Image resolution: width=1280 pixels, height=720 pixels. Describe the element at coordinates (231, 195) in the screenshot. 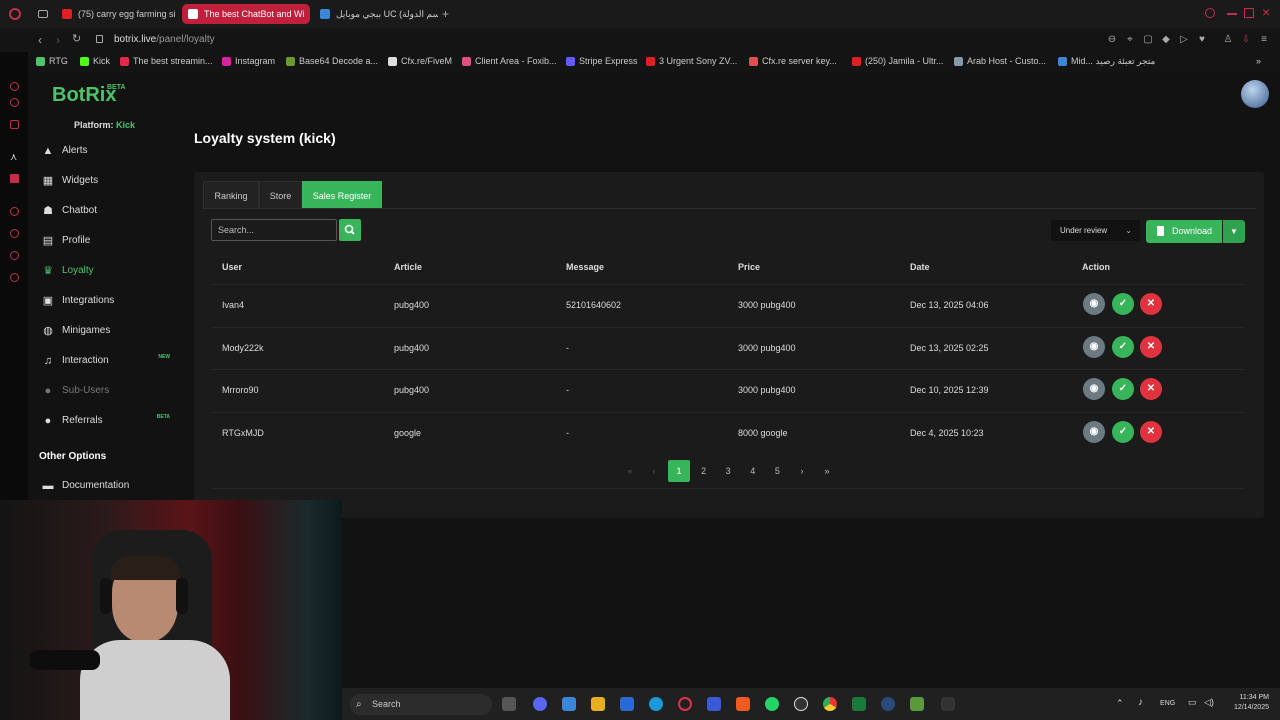

I see `tab-ranking: Ranking` at that location.